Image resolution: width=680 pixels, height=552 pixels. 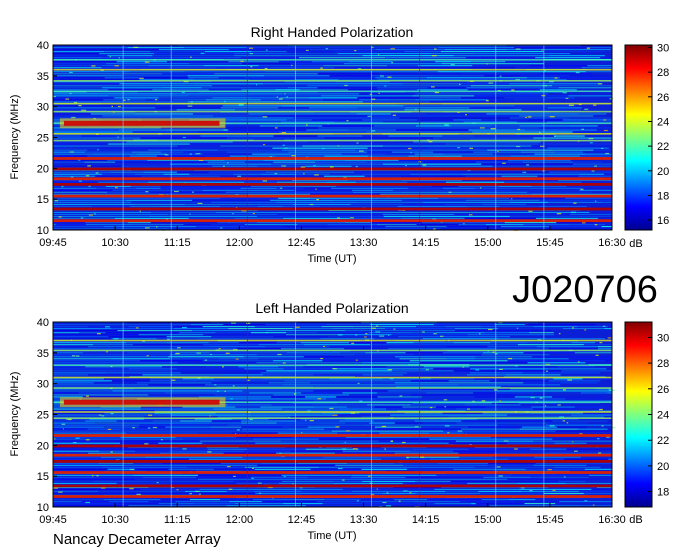 What do you see at coordinates (332, 340) in the screenshot?
I see `band-37mhz` at bounding box center [332, 340].